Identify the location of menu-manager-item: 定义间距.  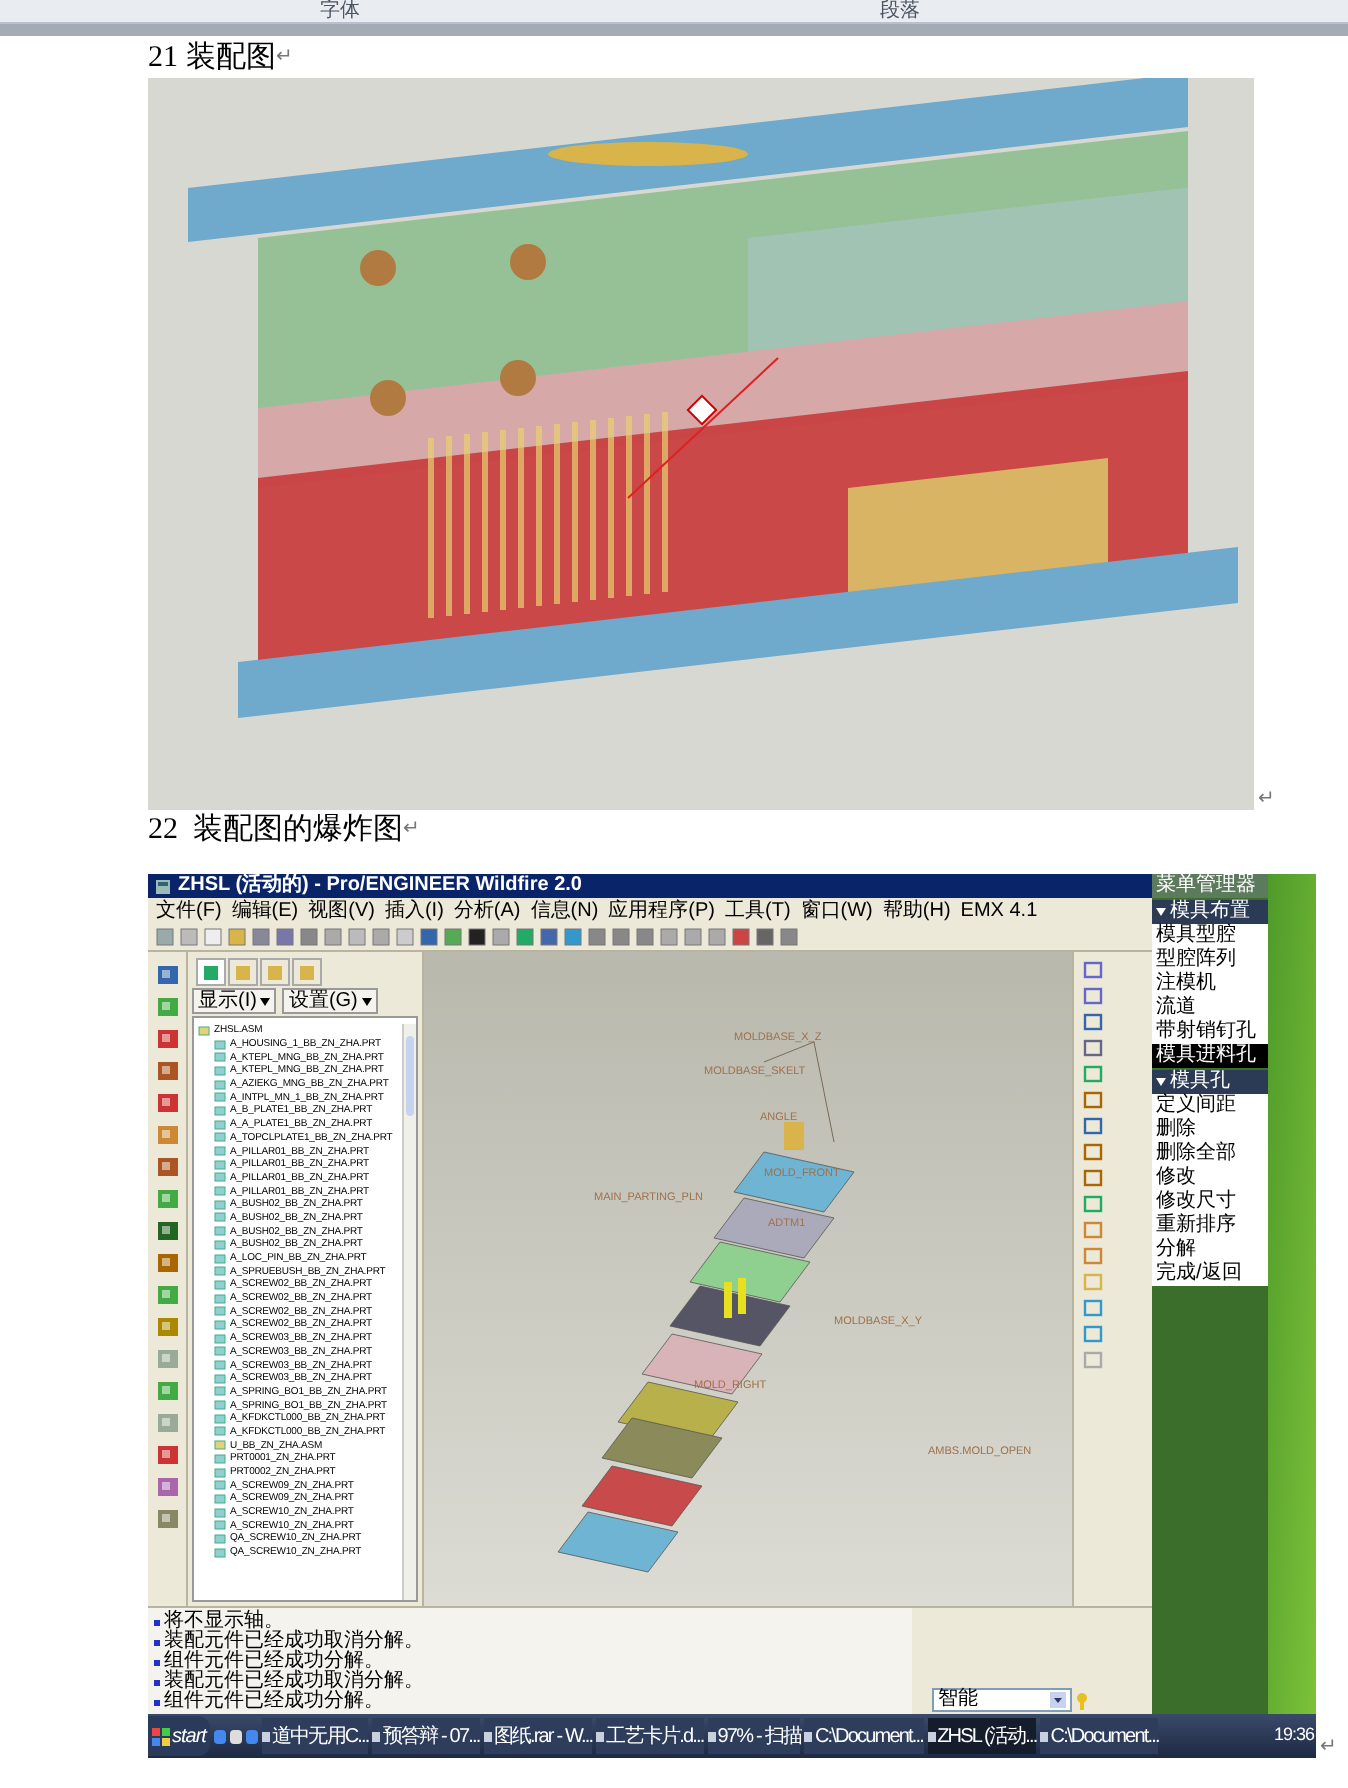
(1210, 1106).